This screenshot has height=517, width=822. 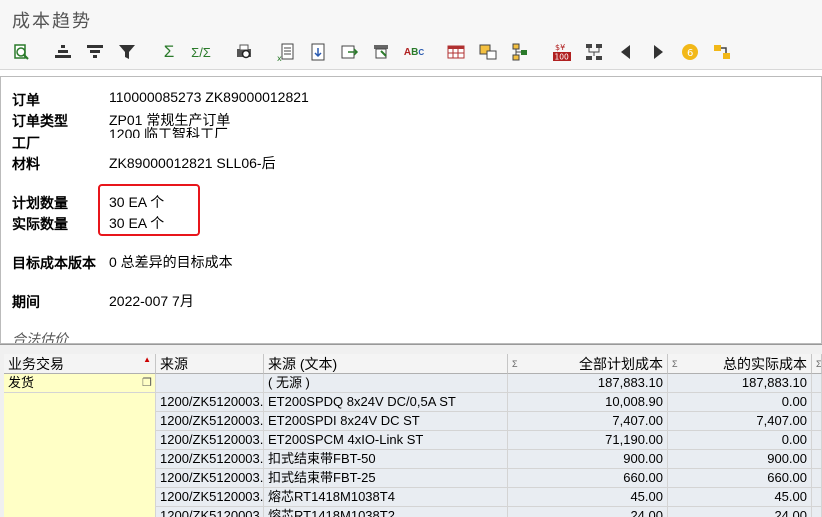 What do you see at coordinates (63, 52) in the screenshot?
I see `sort-ascending-icon` at bounding box center [63, 52].